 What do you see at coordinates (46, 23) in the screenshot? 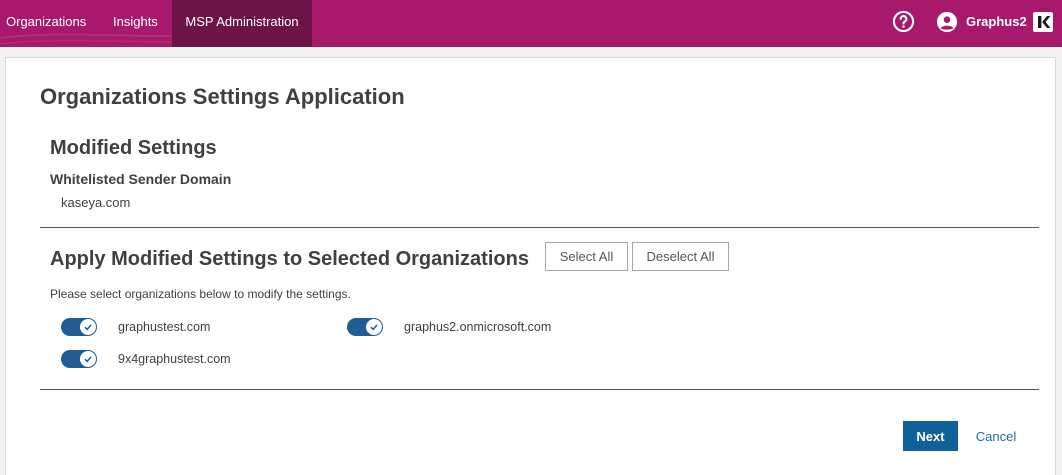
I see `nav-tab-organizations: Organizations` at bounding box center [46, 23].